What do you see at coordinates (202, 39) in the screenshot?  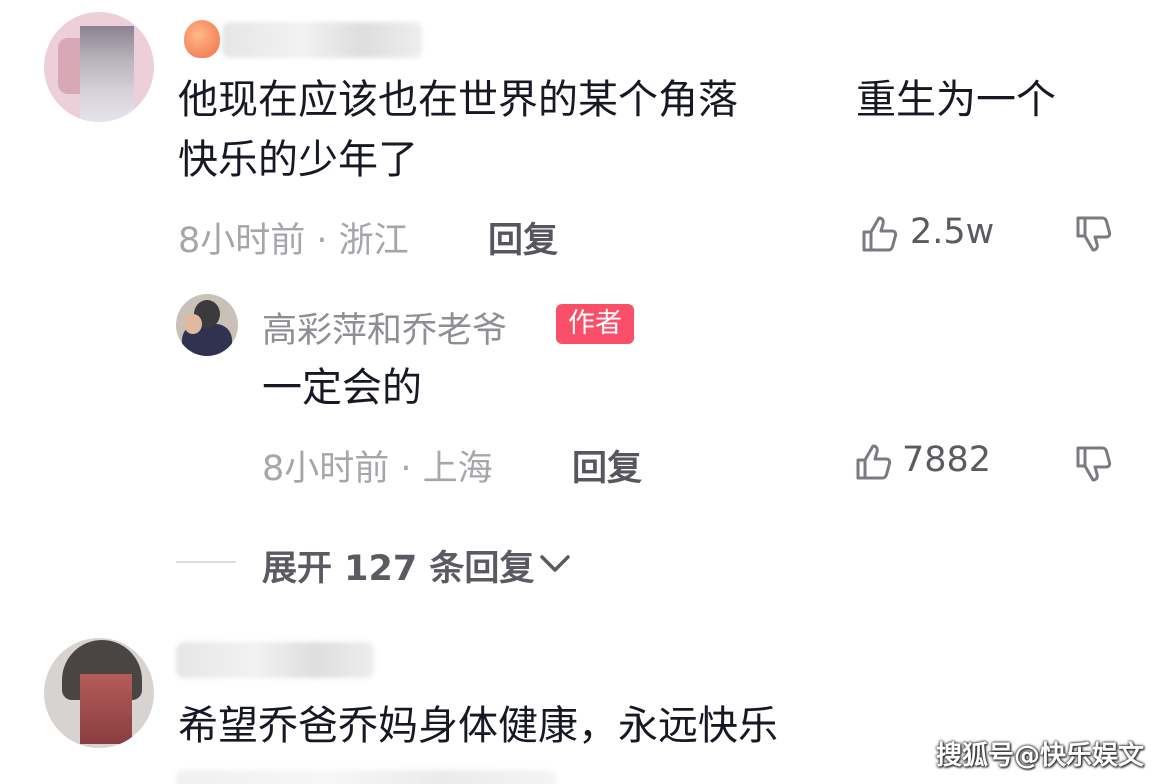 I see `peach-emoji-icon` at bounding box center [202, 39].